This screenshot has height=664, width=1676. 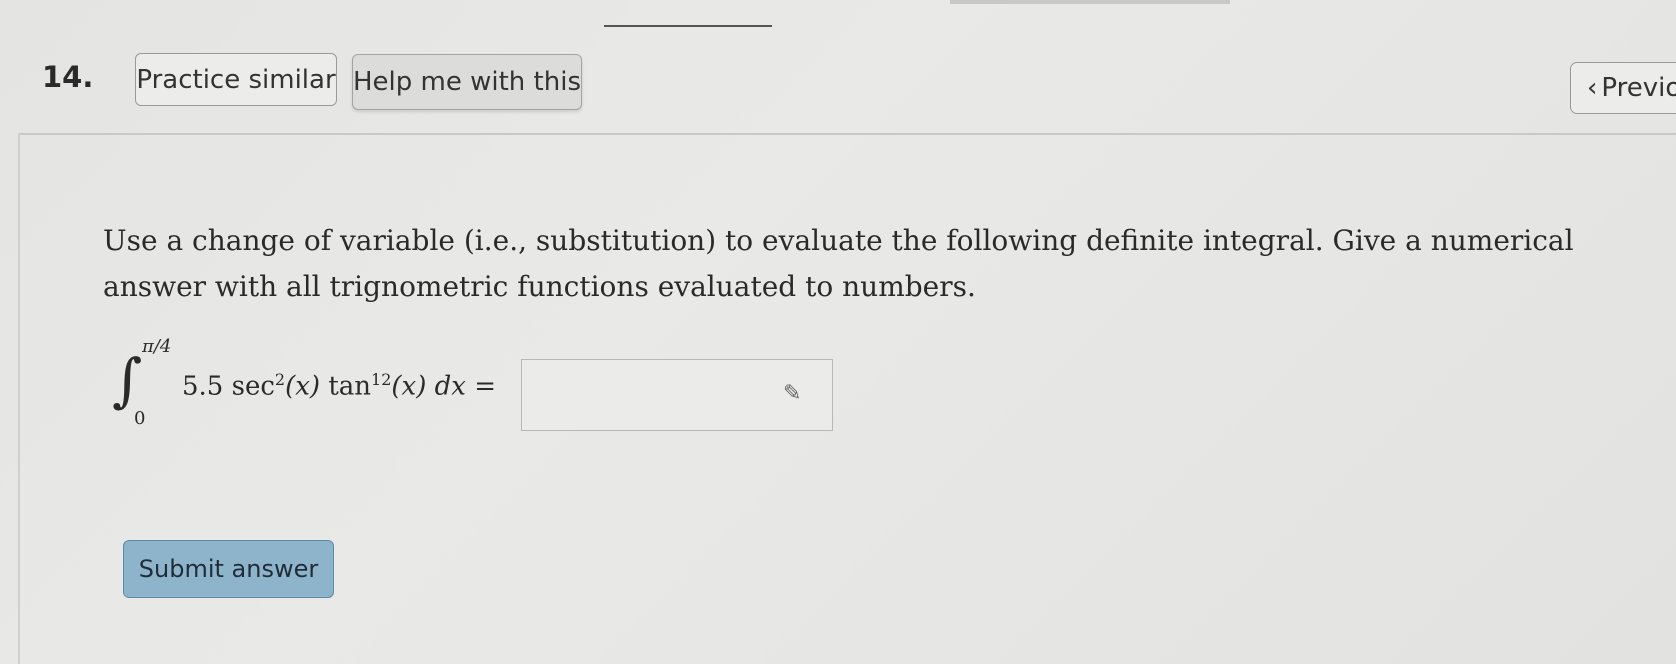 I want to click on tan-exponent: 12, so click(x=381, y=379).